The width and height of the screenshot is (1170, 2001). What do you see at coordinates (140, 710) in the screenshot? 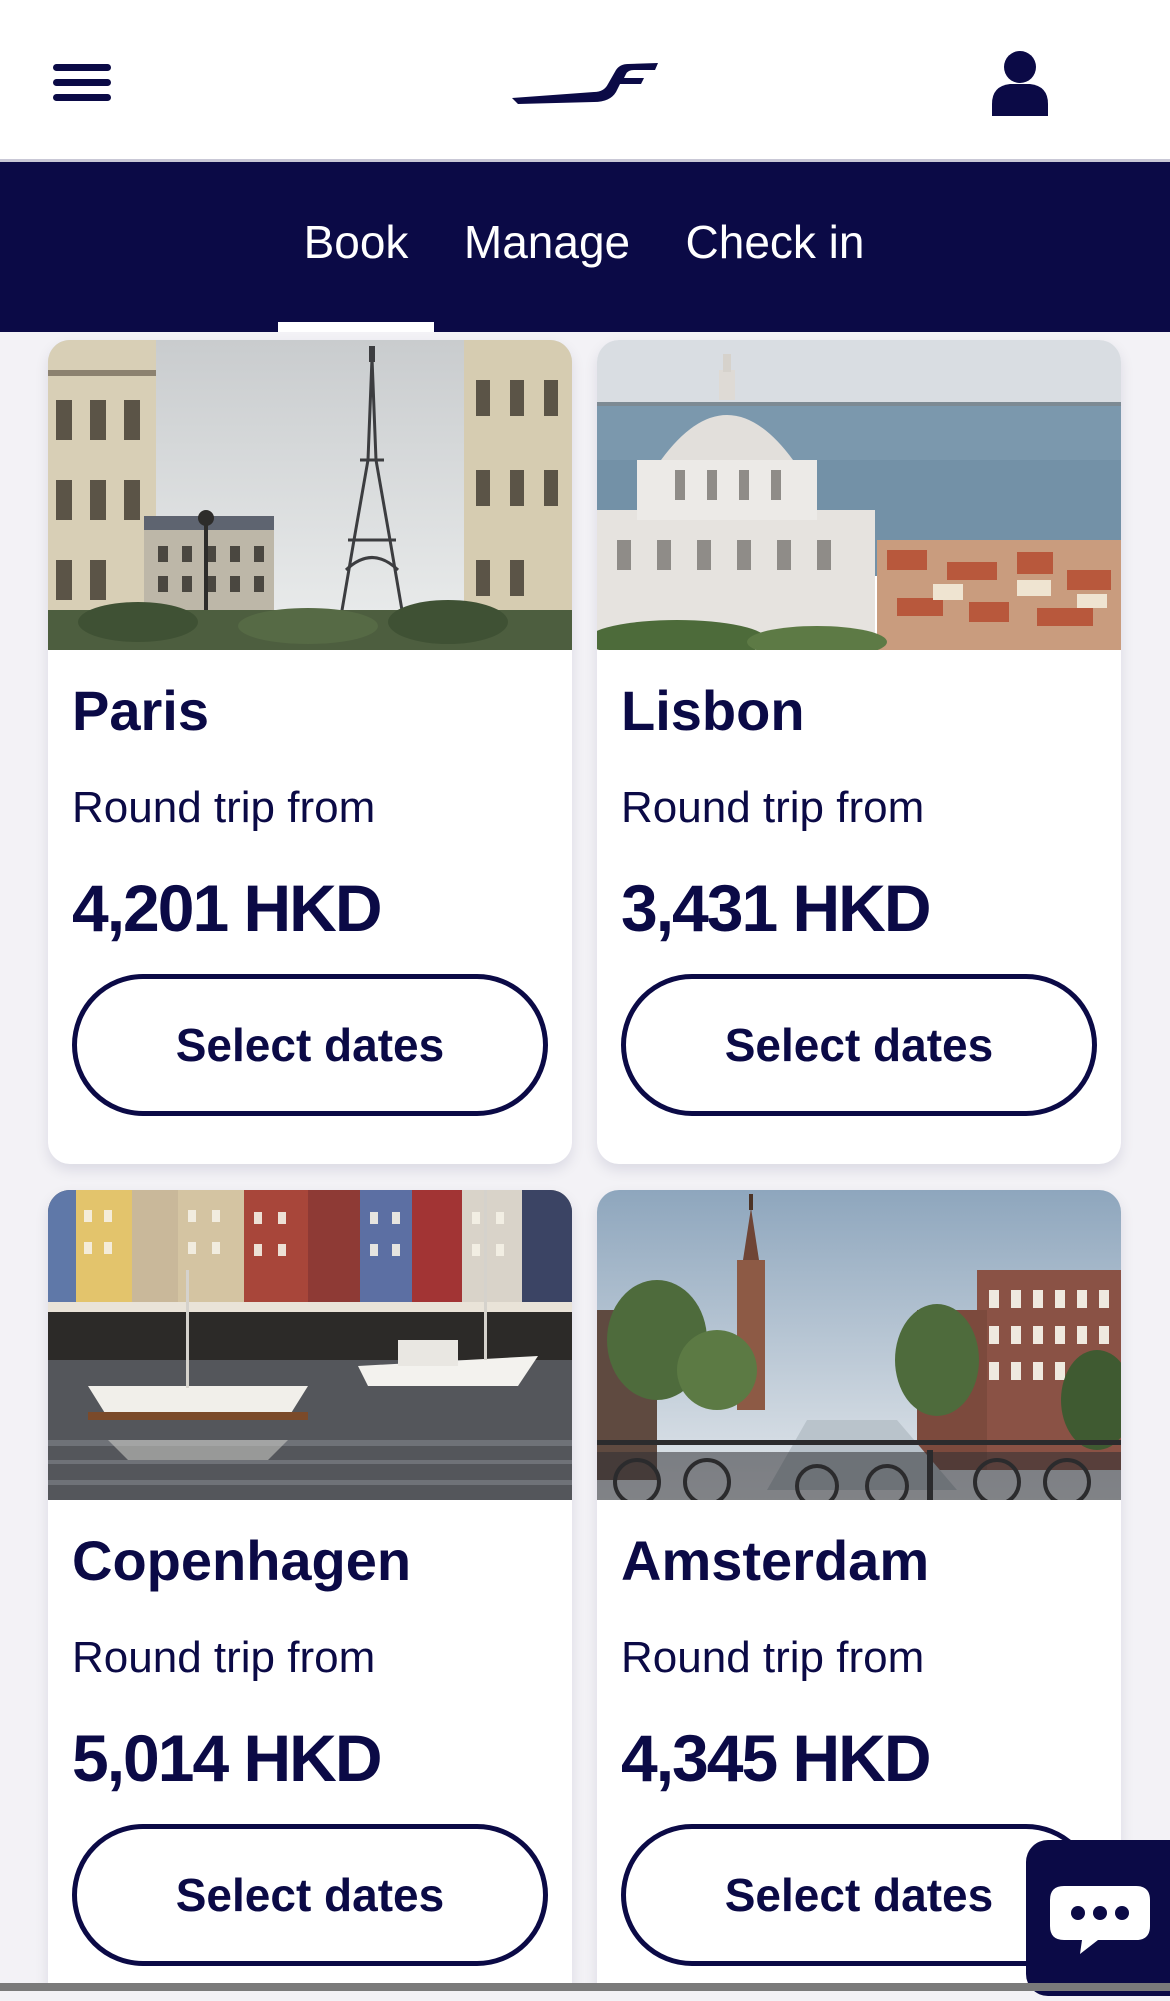
I see `destination-city: Paris` at bounding box center [140, 710].